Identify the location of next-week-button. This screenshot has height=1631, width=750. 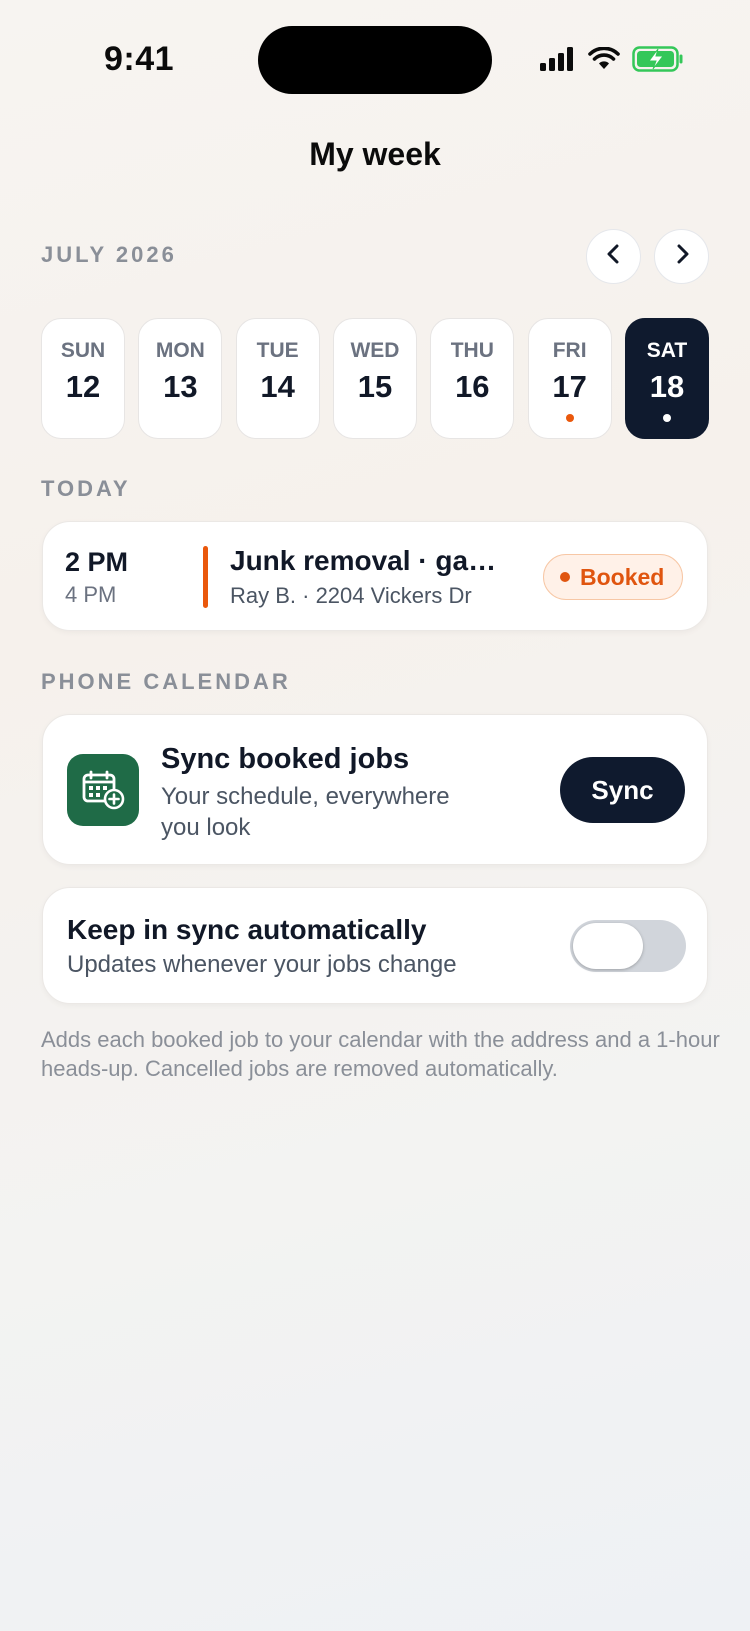
(681, 256).